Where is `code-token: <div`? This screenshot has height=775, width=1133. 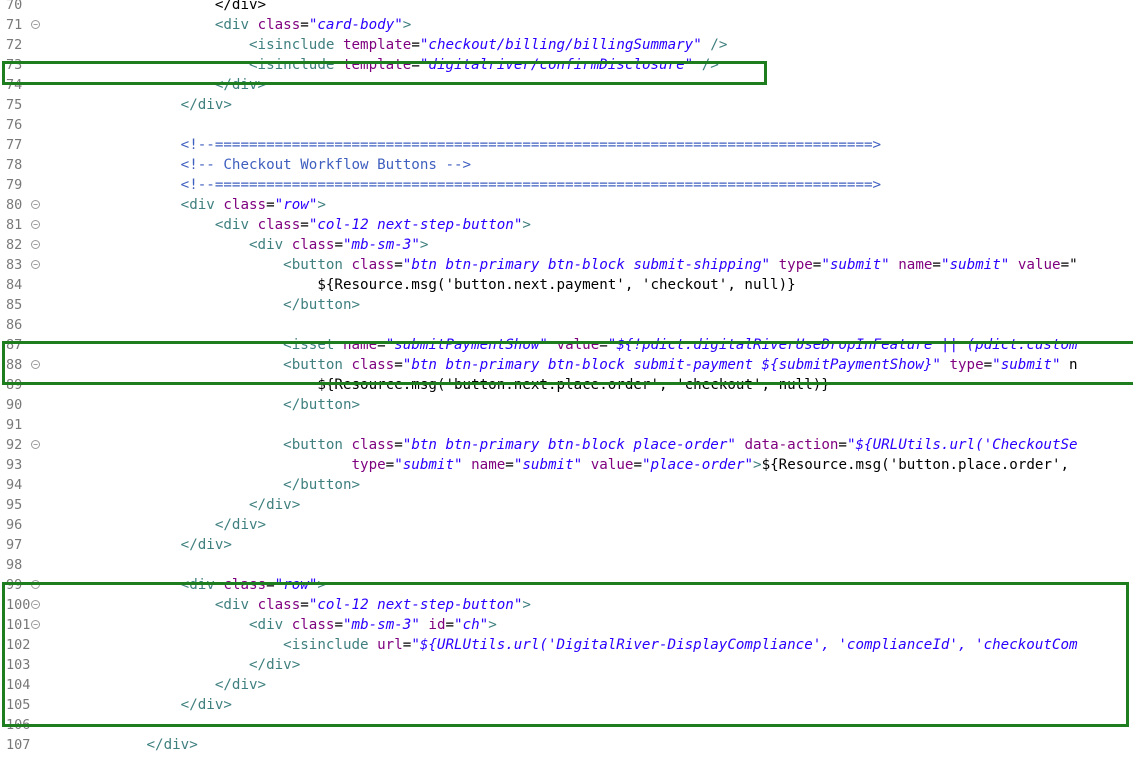 code-token: <div is located at coordinates (270, 245).